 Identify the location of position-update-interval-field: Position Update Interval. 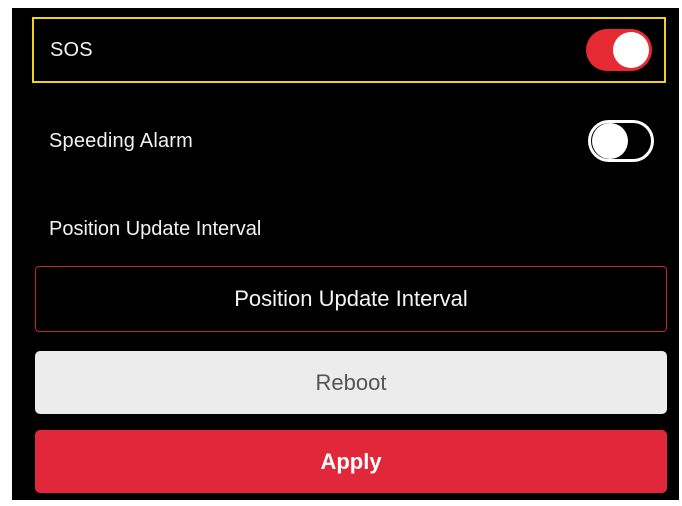
(351, 299).